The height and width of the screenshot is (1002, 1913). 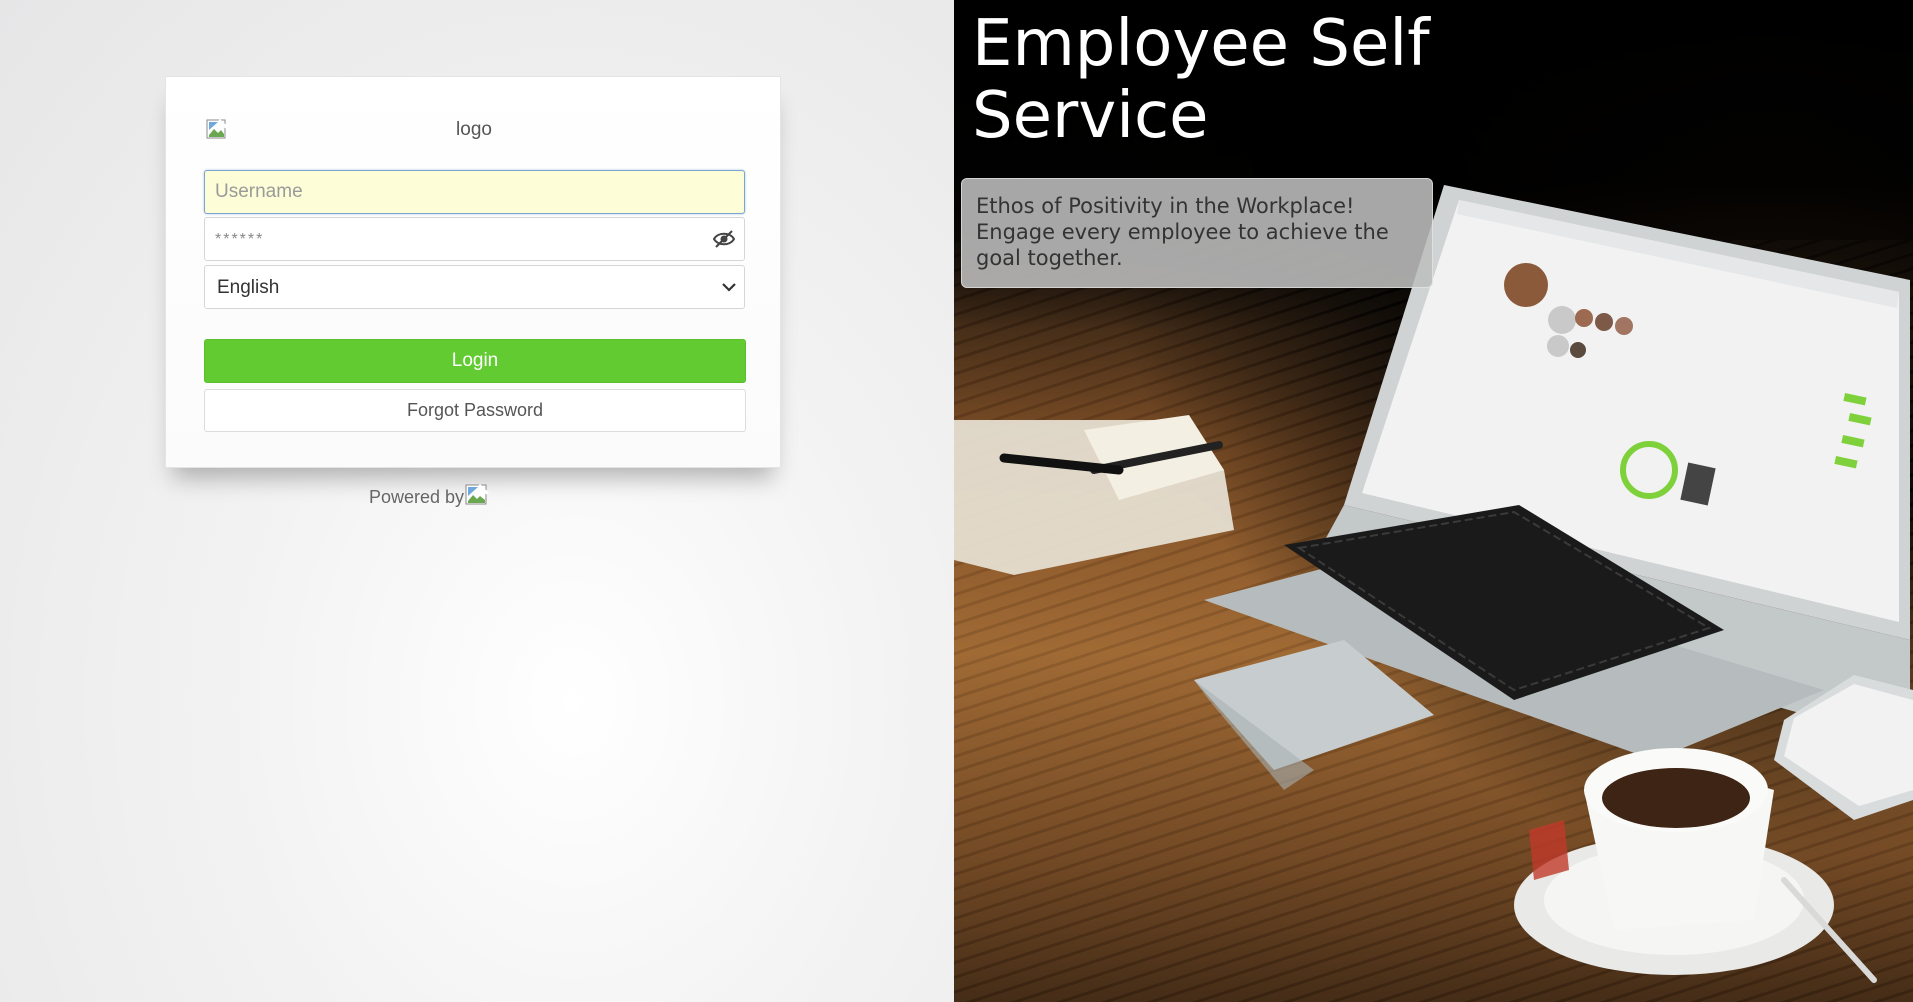 What do you see at coordinates (475, 361) in the screenshot?
I see `login-button: Login` at bounding box center [475, 361].